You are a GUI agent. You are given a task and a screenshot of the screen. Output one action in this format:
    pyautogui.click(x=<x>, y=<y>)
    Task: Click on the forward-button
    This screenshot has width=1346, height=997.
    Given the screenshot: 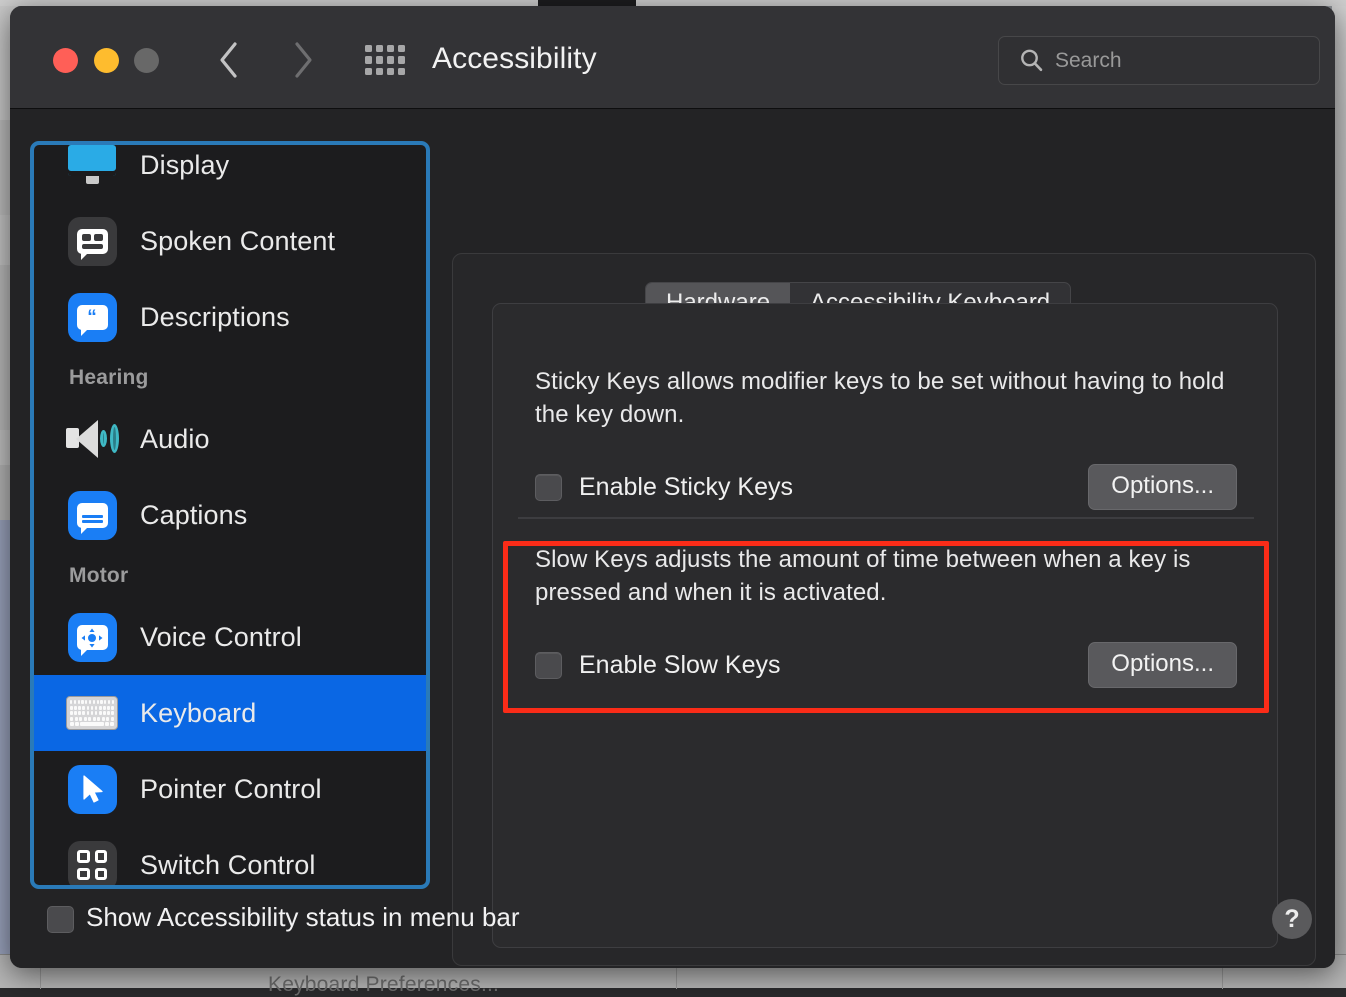 What is the action you would take?
    pyautogui.click(x=303, y=60)
    